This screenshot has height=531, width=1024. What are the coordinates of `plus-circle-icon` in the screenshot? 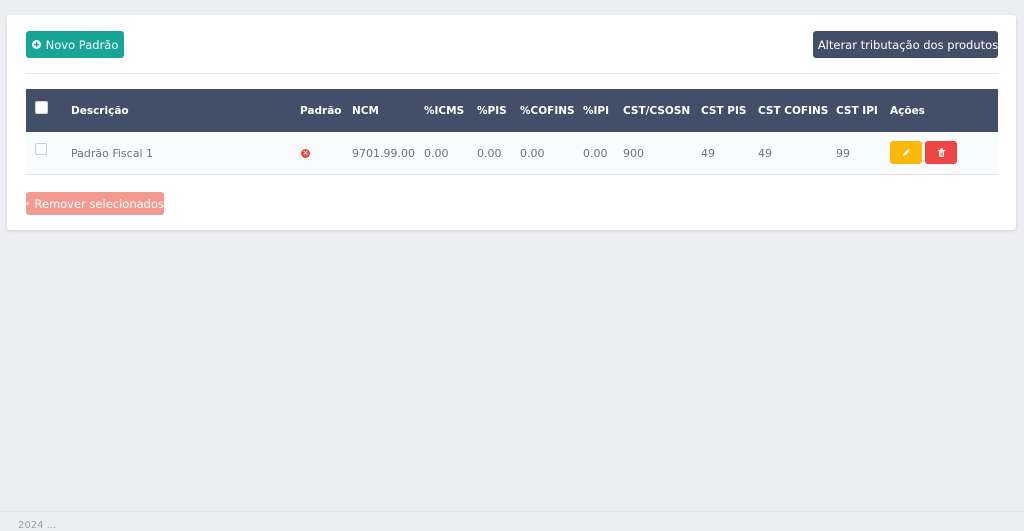 It's located at (36, 44).